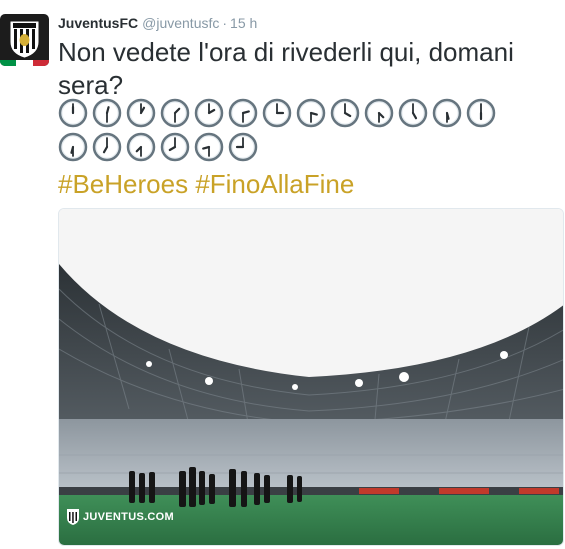  I want to click on italian-flag-stripe, so click(24, 63).